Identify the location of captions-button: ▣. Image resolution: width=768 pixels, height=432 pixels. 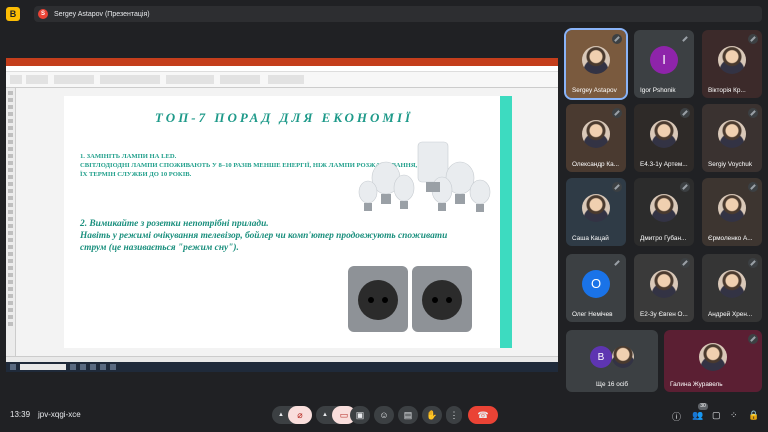
(360, 415).